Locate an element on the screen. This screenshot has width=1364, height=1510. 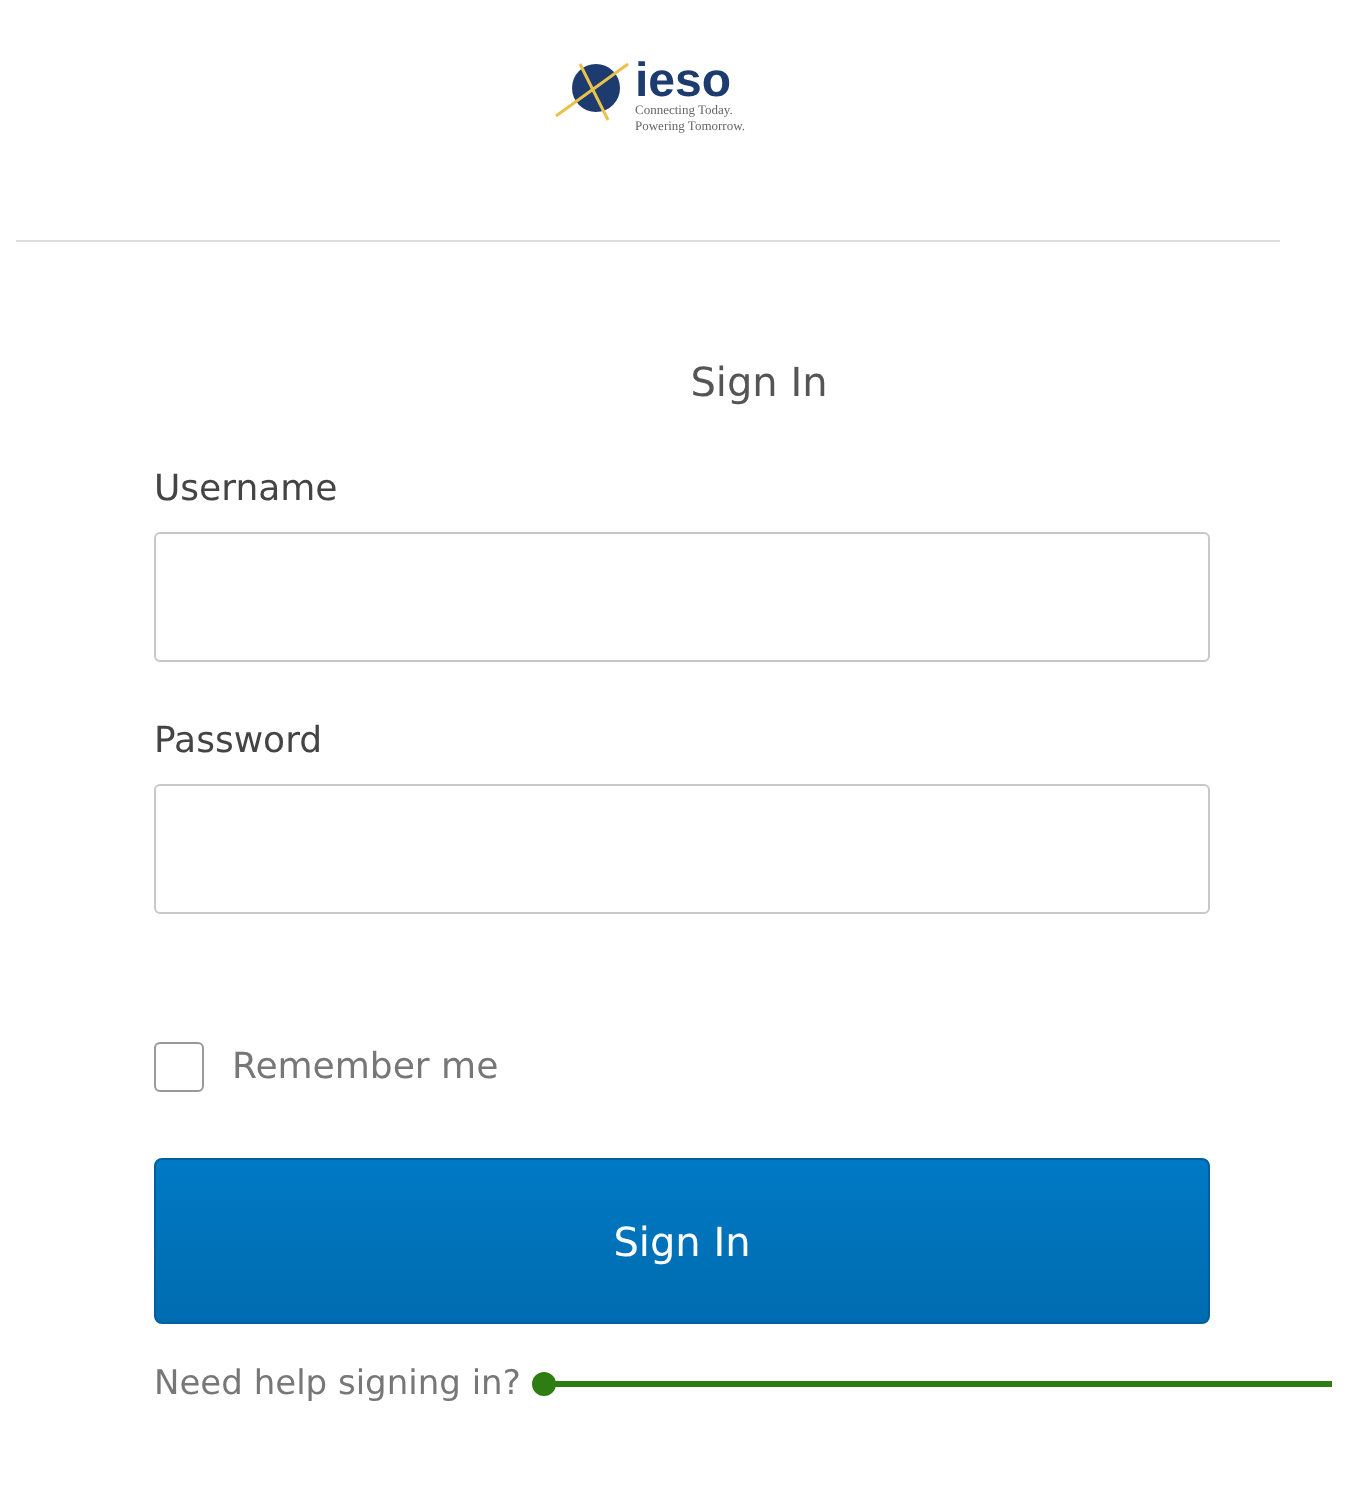
logo-name: ieso is located at coordinates (683, 81).